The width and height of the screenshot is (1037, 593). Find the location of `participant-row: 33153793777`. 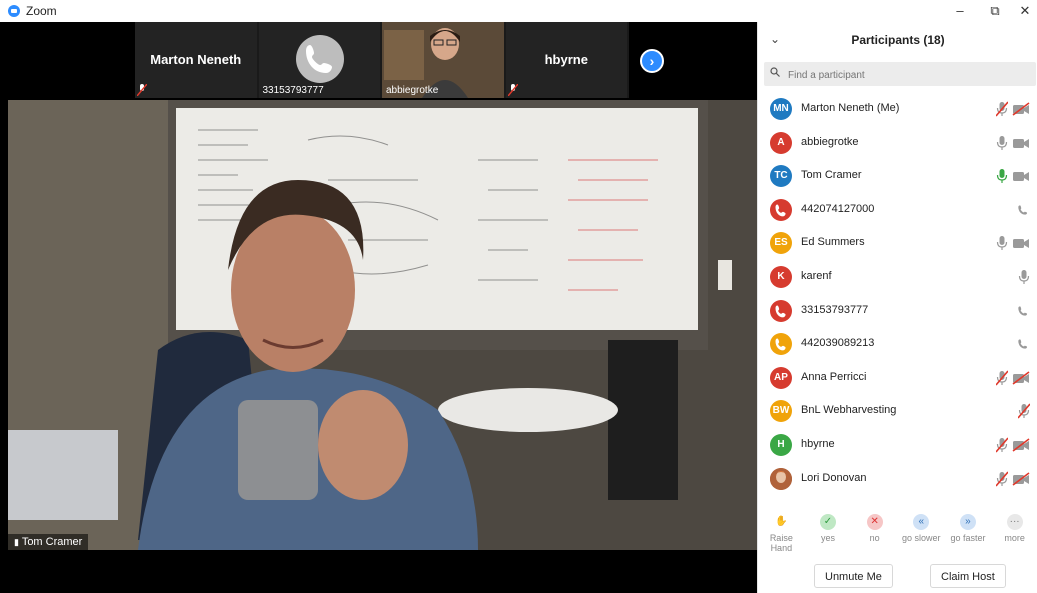

participant-row: 33153793777 is located at coordinates (897, 311).